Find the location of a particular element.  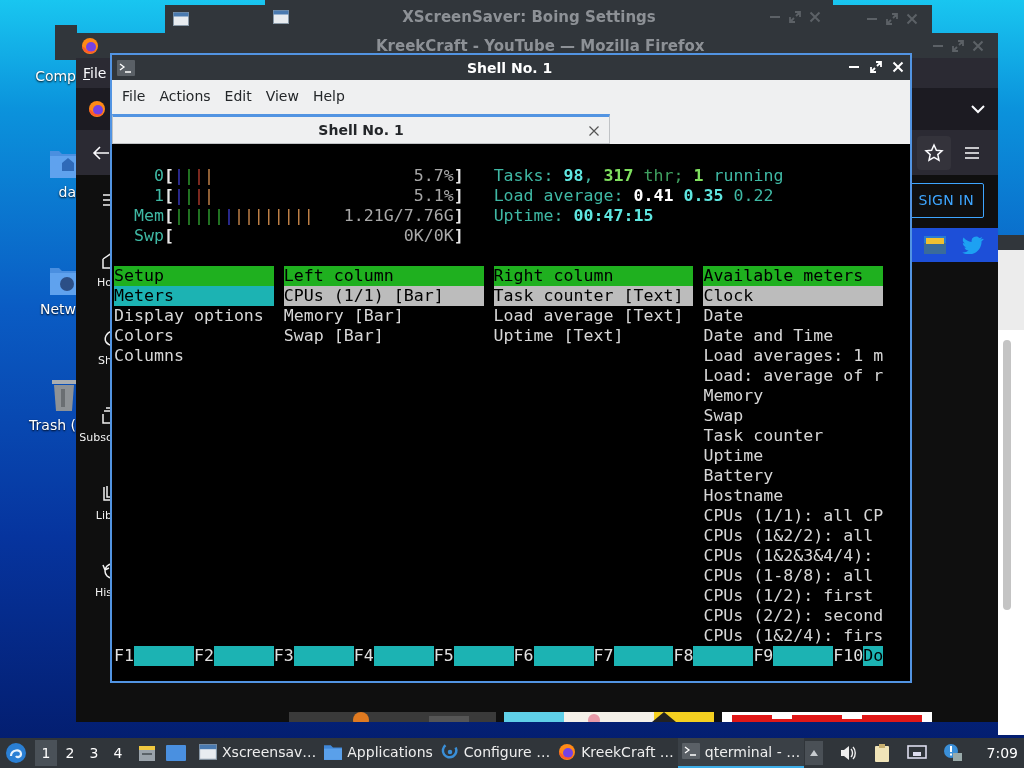

scrollbar-thumb is located at coordinates (1007, 475).